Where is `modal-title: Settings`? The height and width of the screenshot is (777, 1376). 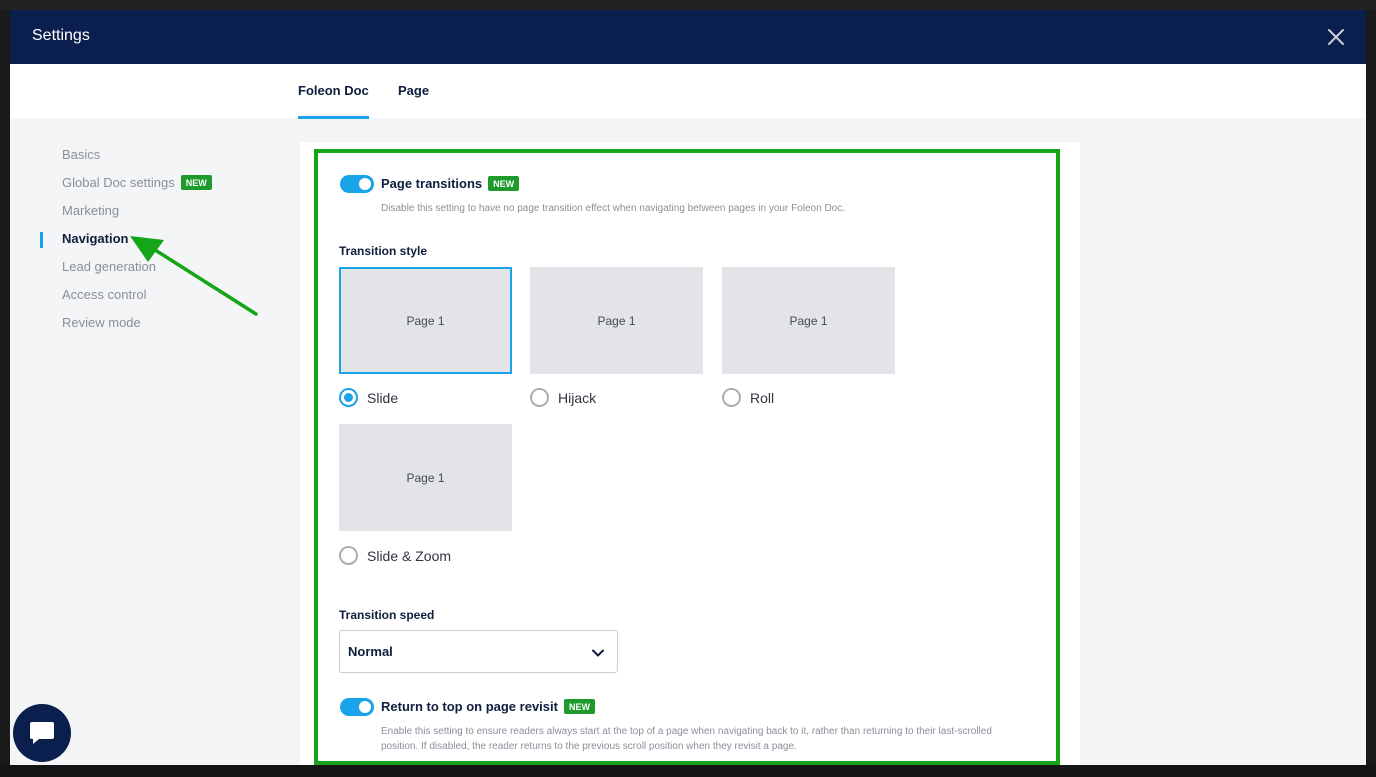
modal-title: Settings is located at coordinates (61, 35).